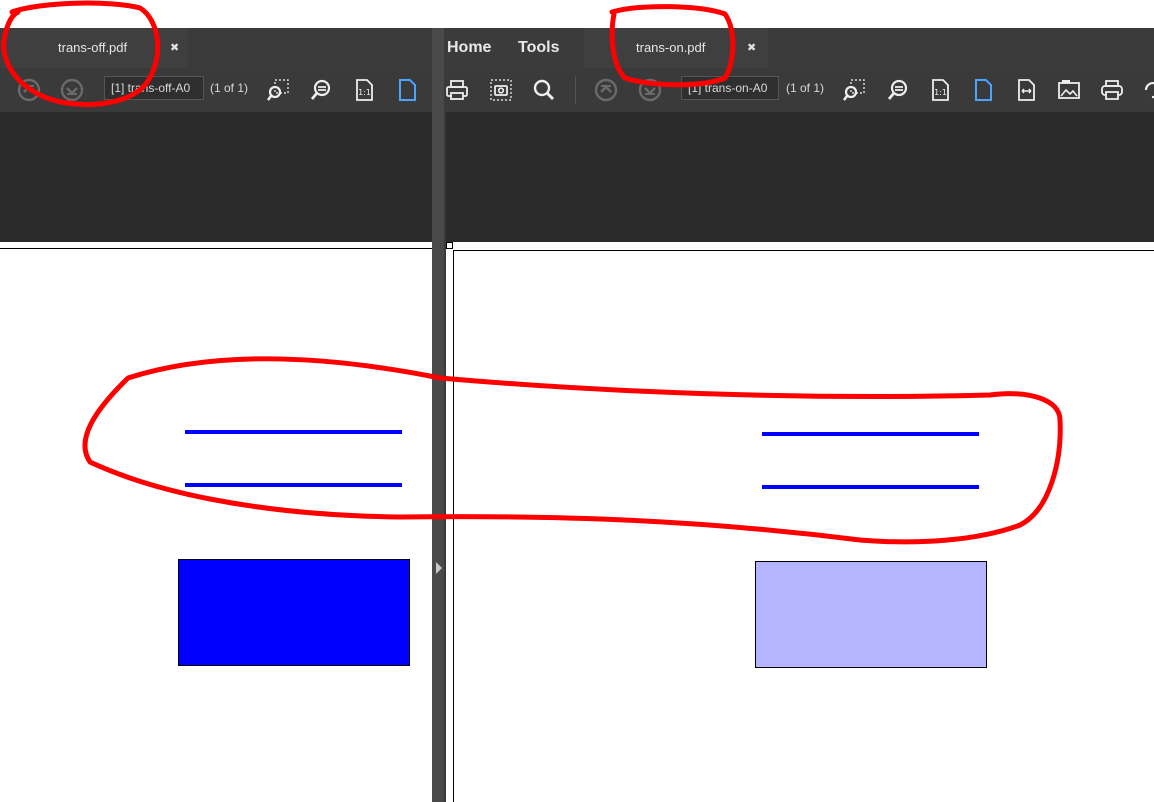 The image size is (1154, 802). Describe the element at coordinates (81, 54) in the screenshot. I see `left-tab-circle-annotation` at that location.